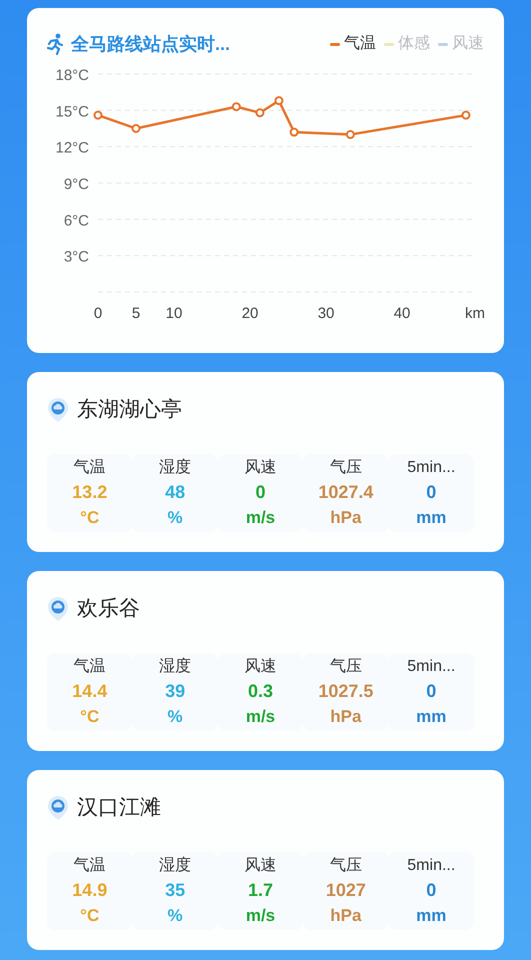 The height and width of the screenshot is (960, 531). What do you see at coordinates (108, 609) in the screenshot?
I see `station-name: 欢乐谷` at bounding box center [108, 609].